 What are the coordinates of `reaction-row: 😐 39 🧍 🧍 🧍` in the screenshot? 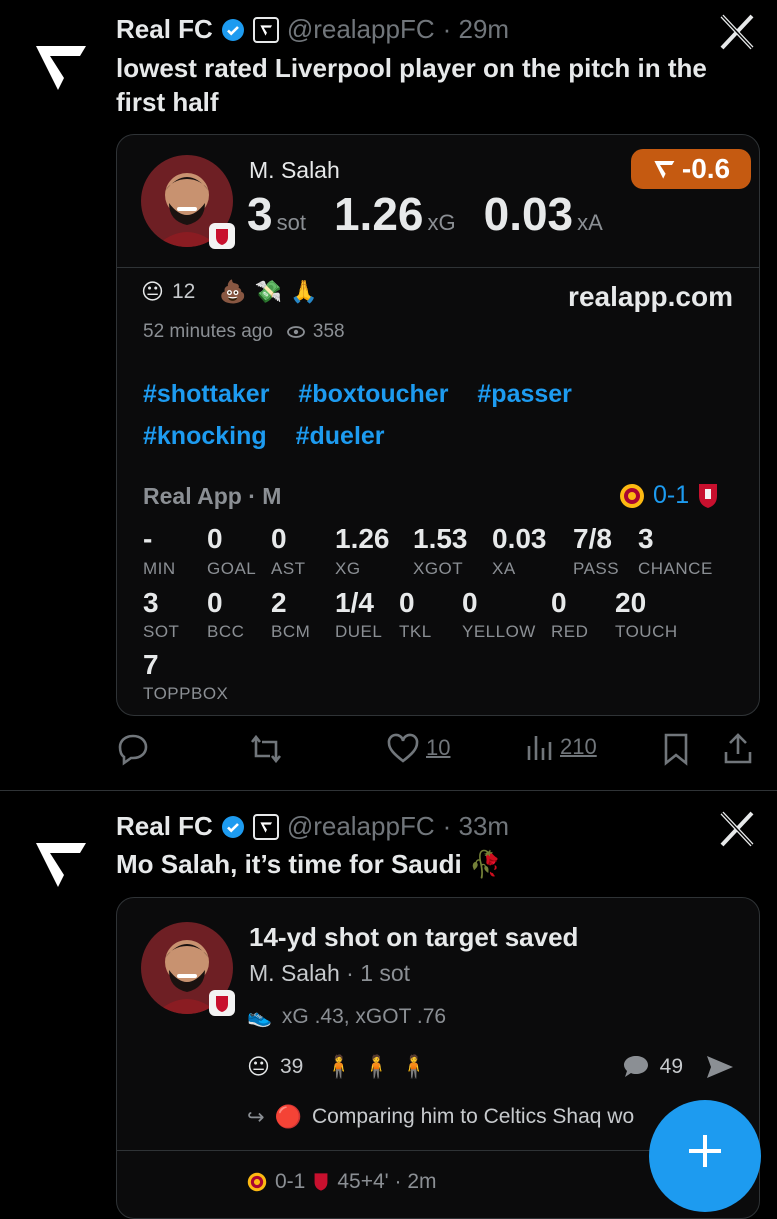 It's located at (337, 1067).